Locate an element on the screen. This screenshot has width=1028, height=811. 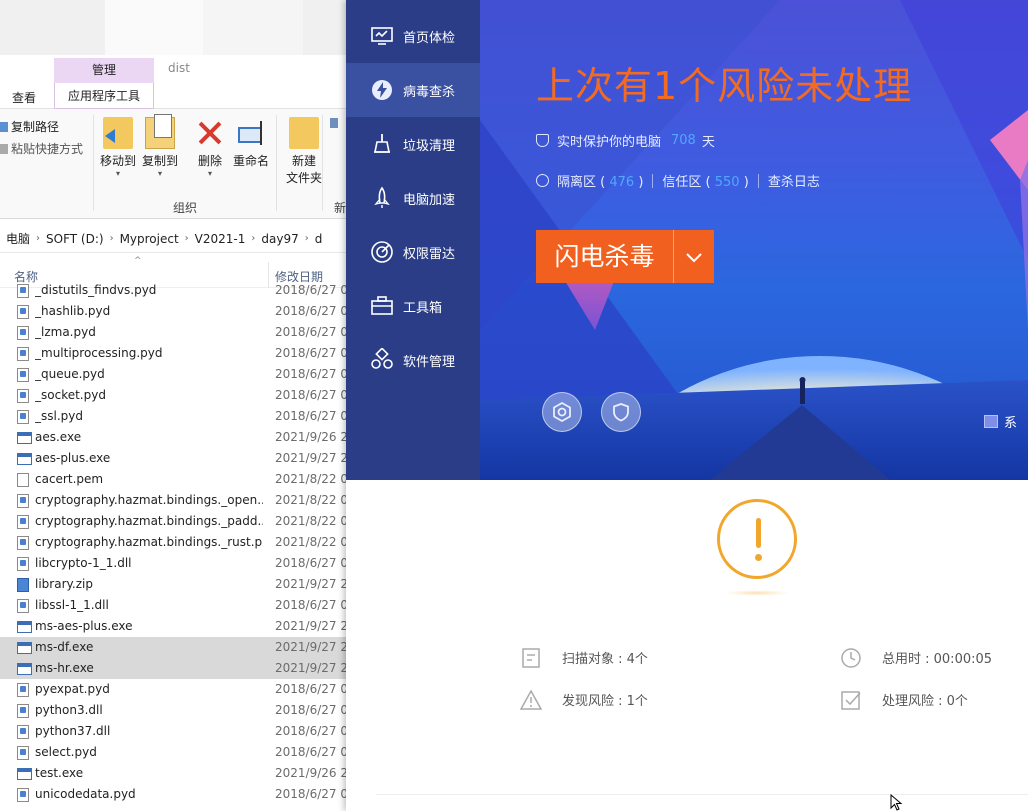
file-row: libssl-1_1.dll 2018/6/27 0 is located at coordinates (175, 605).